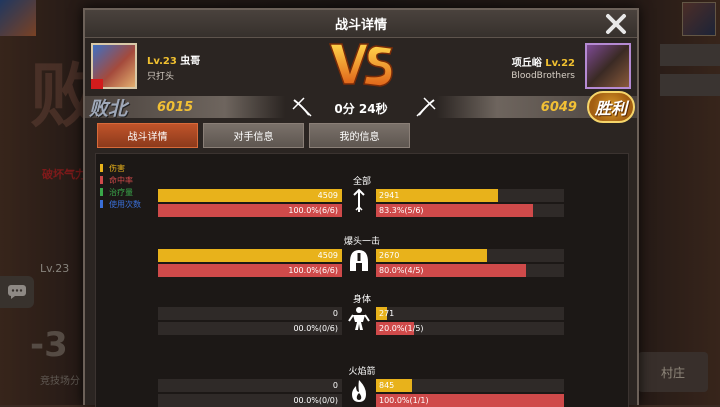  Describe the element at coordinates (470, 385) in the screenshot. I see `right-damage-bar: 845` at that location.